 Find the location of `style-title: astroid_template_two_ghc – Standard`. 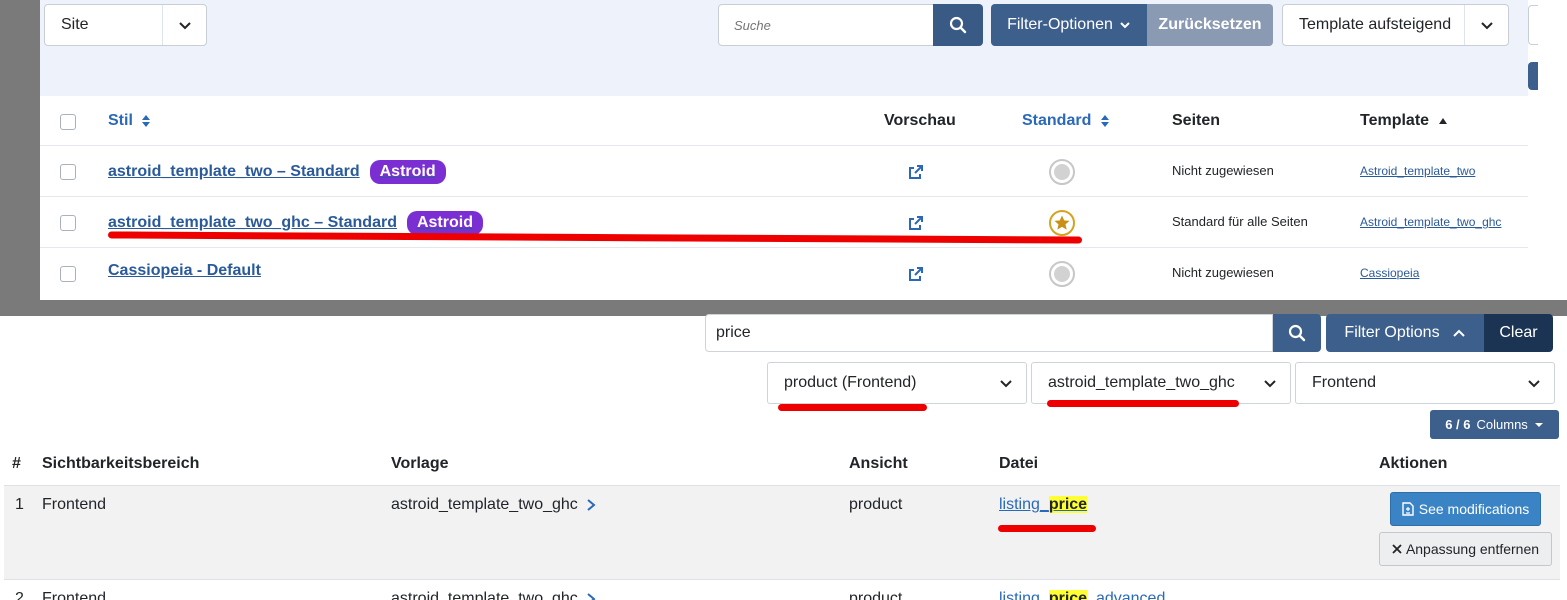

style-title: astroid_template_two_ghc – Standard is located at coordinates (252, 222).